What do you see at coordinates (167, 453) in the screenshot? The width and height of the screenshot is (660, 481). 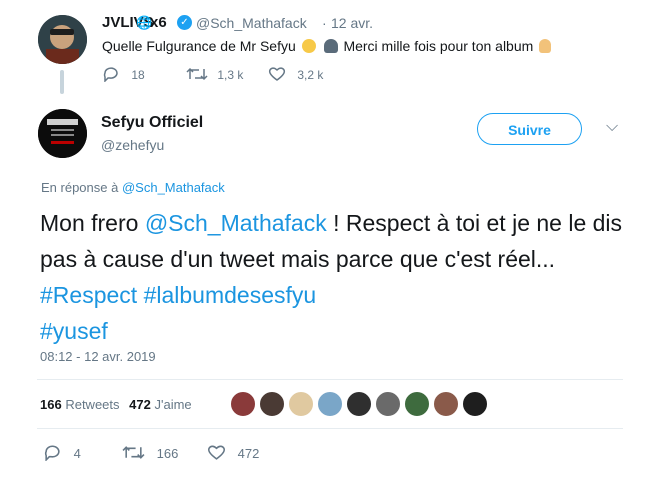 I see `retweet-count: 166` at bounding box center [167, 453].